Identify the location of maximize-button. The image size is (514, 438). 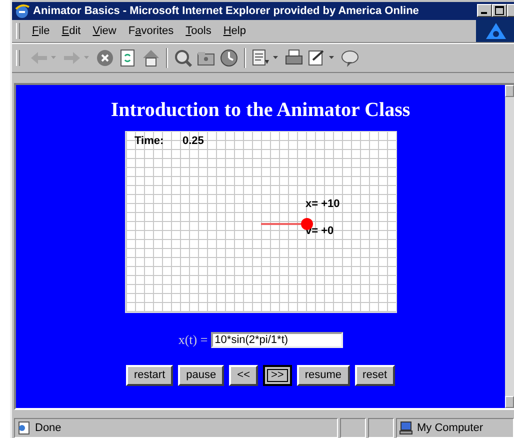
(499, 11).